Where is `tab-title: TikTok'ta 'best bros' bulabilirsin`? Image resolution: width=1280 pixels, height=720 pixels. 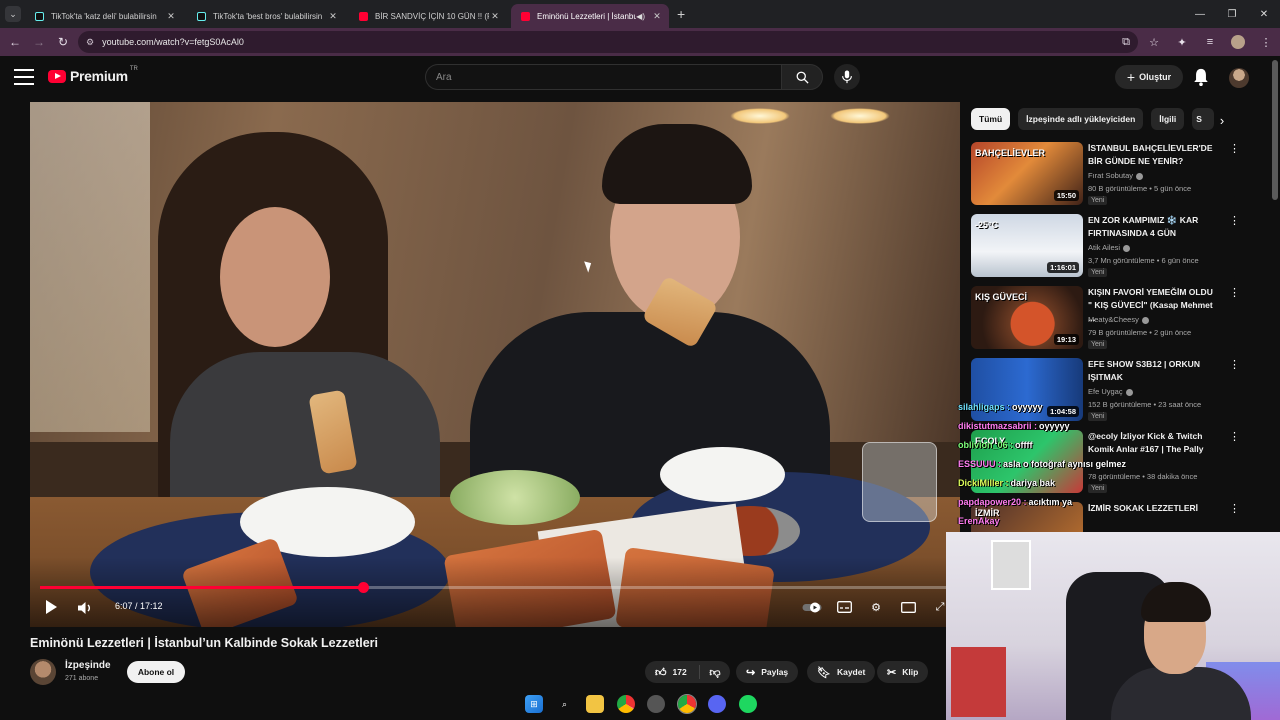
tab-title: TikTok'ta 'best bros' bulabilirsin is located at coordinates (268, 16).